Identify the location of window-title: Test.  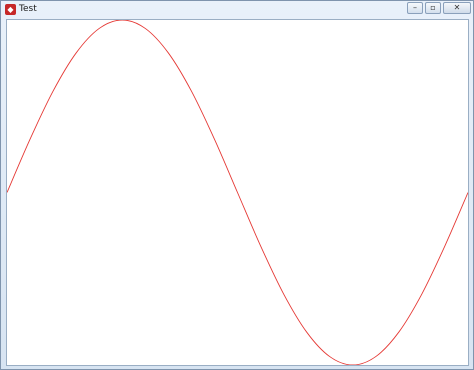
(28, 9).